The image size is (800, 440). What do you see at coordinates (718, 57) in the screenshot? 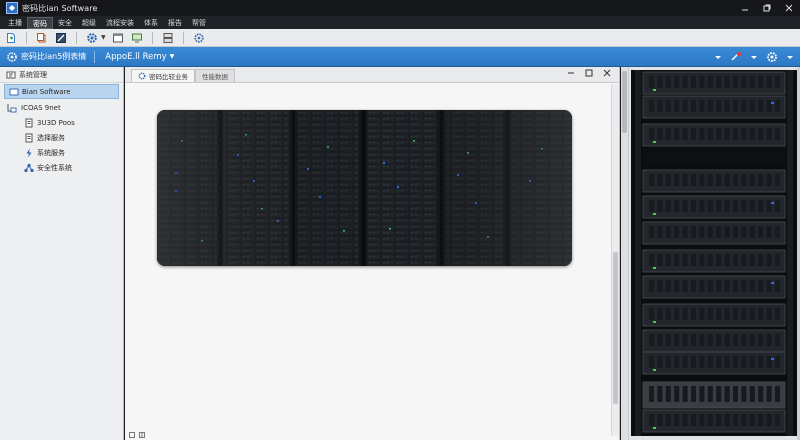
I see `caret-down-icon` at bounding box center [718, 57].